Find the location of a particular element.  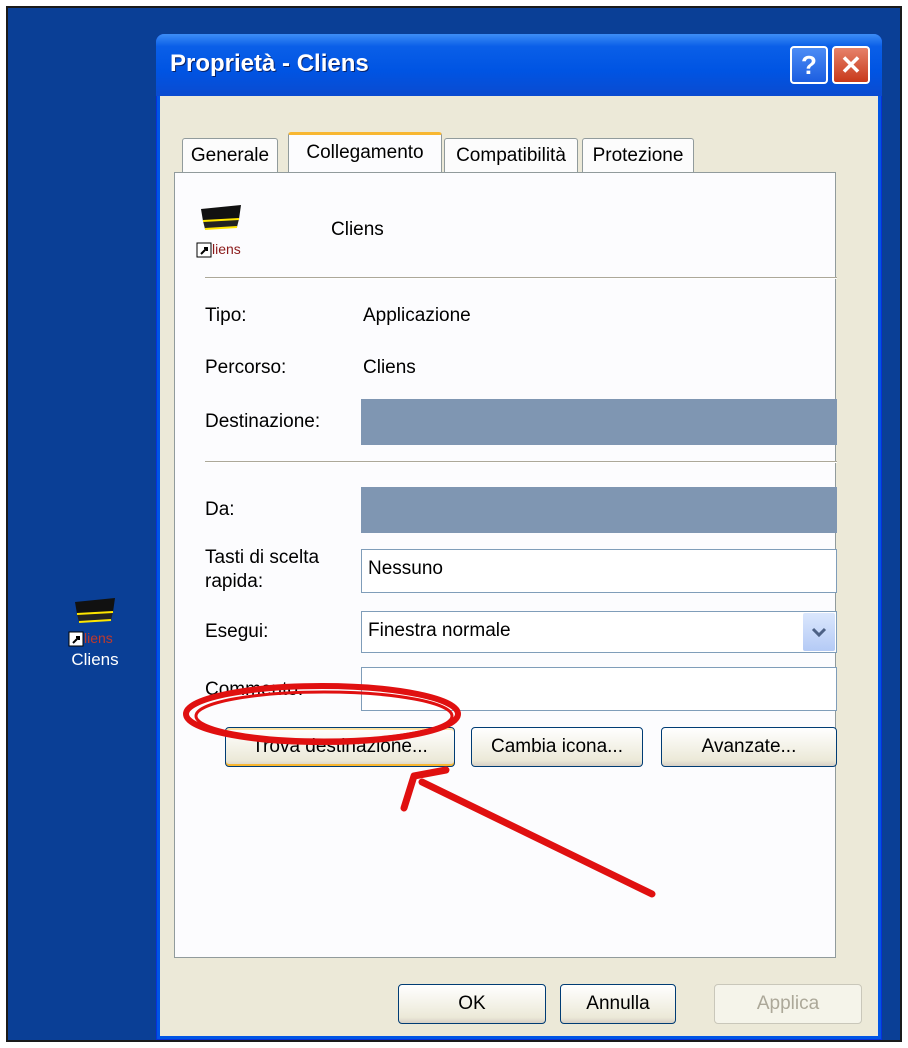

comment-label: Commento: is located at coordinates (254, 689).